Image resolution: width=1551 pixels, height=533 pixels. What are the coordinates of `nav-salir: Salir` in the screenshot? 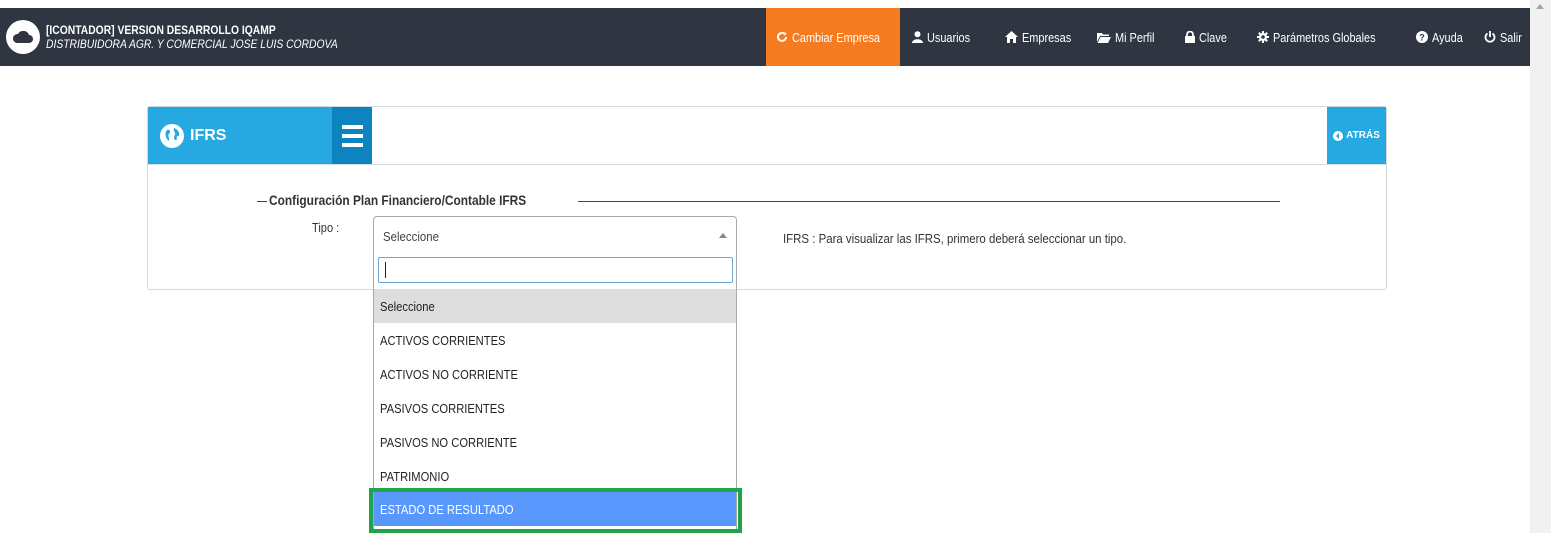 It's located at (1502, 37).